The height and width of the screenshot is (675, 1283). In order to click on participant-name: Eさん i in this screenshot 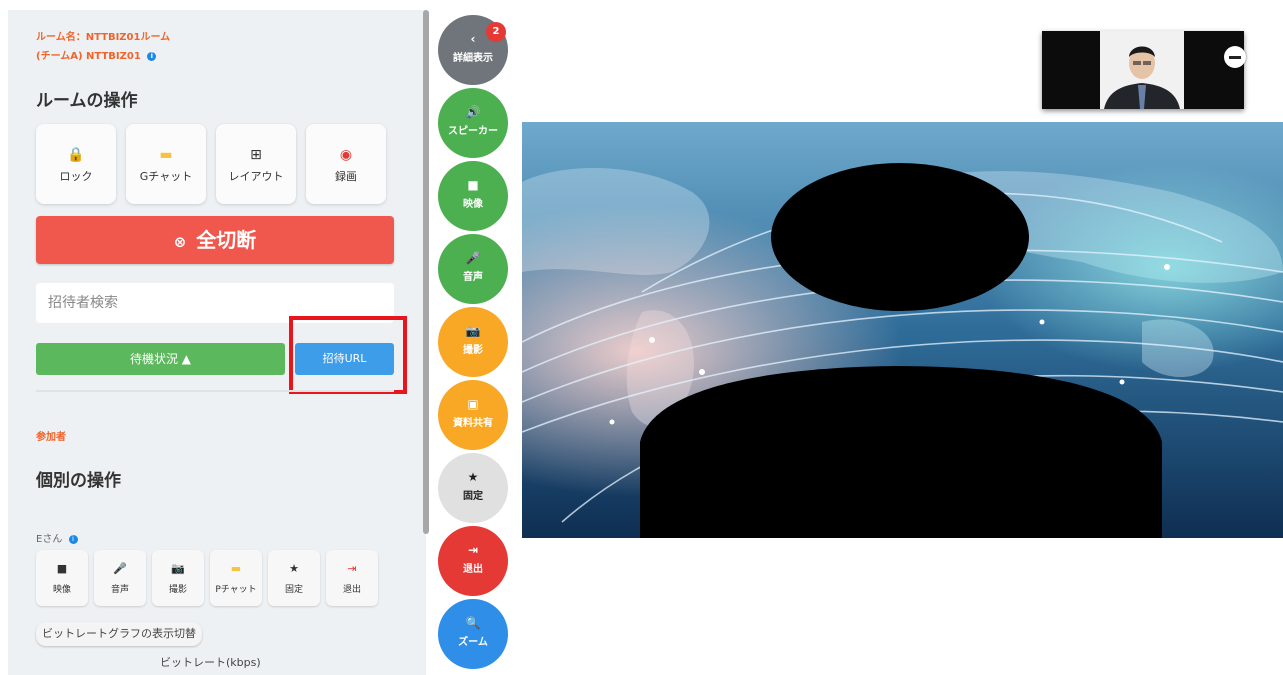, I will do `click(57, 537)`.